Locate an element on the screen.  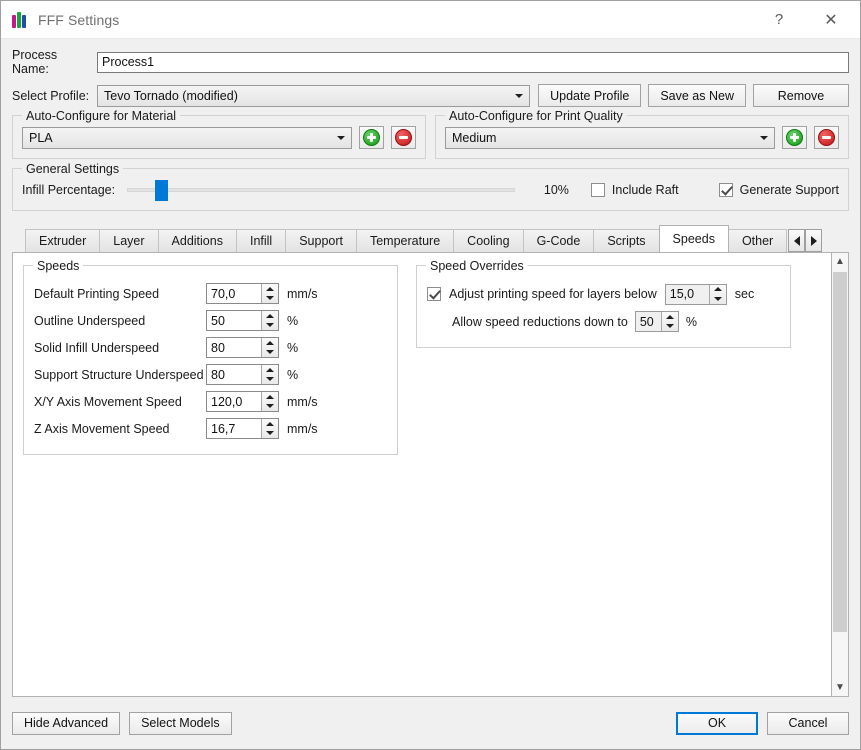
default-printing-speed-value: 70,0 is located at coordinates (234, 293).